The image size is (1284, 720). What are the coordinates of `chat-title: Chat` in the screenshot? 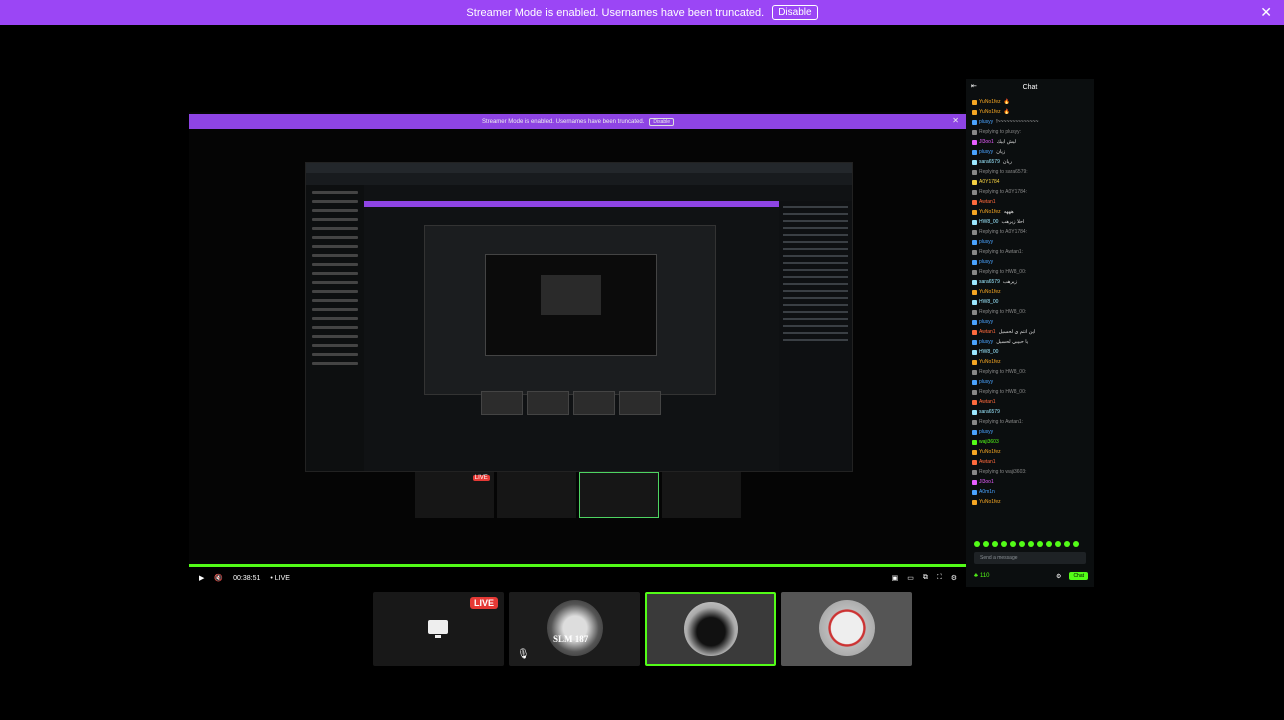 It's located at (1030, 87).